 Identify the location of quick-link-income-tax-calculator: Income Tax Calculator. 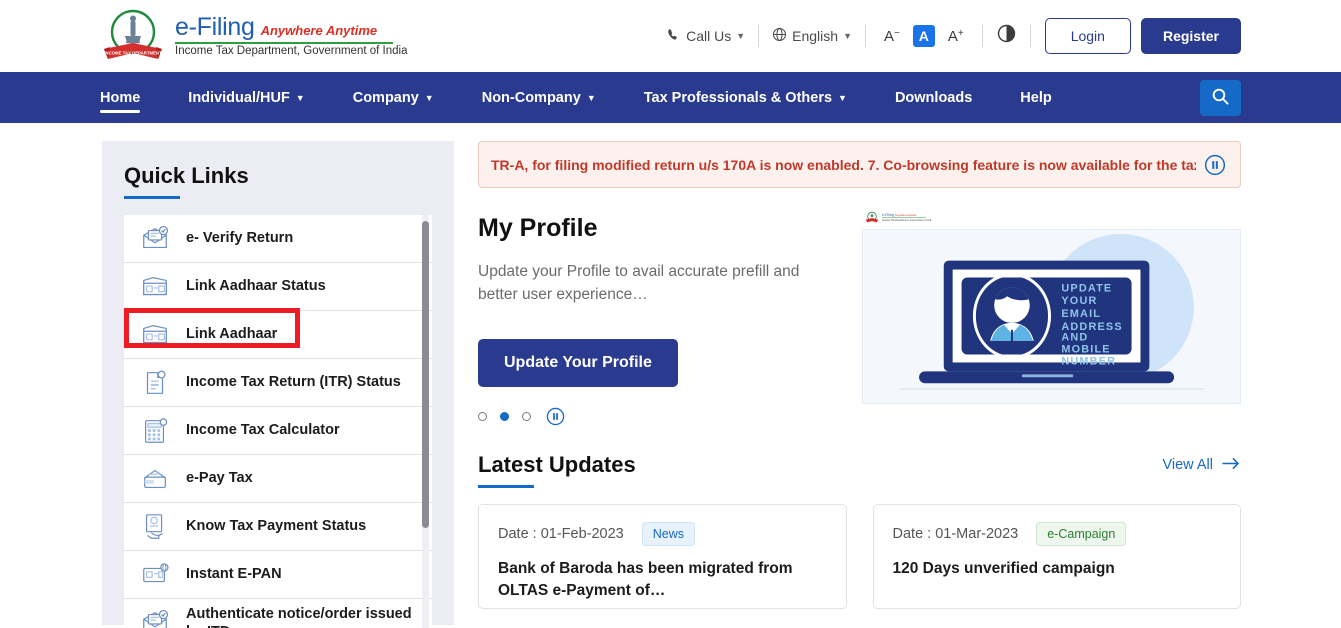
(278, 431).